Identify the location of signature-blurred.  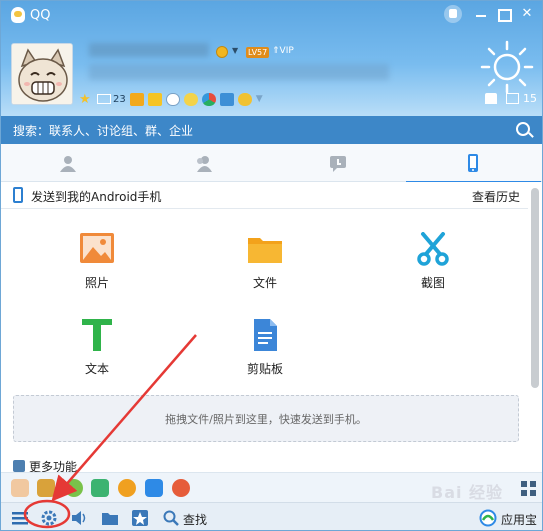
(239, 72).